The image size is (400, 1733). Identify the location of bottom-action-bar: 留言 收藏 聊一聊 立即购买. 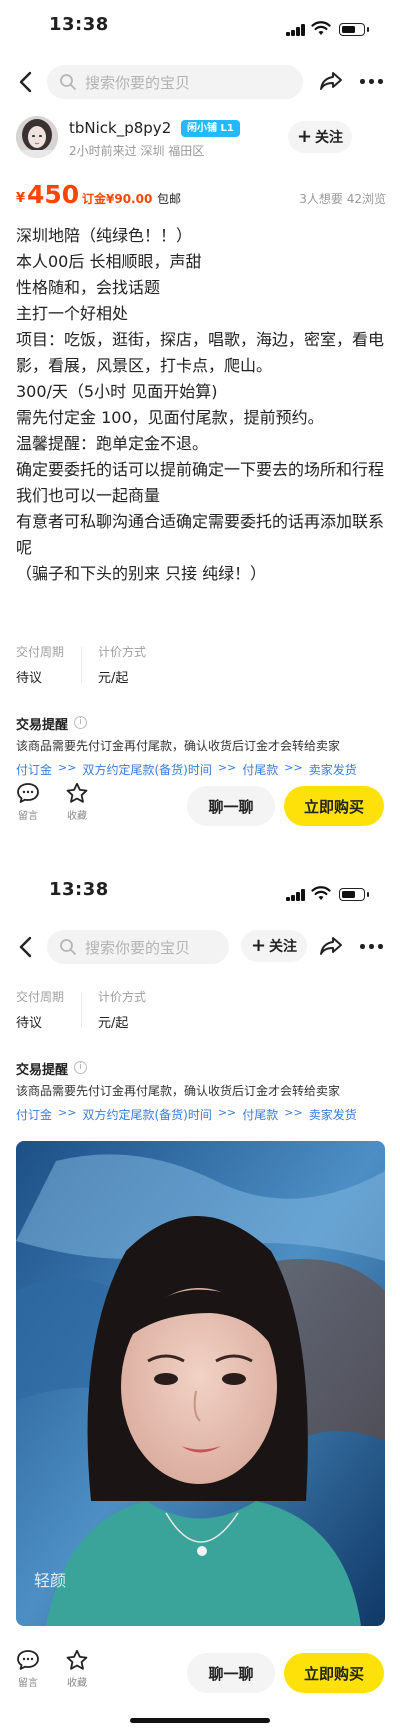
(200, 807).